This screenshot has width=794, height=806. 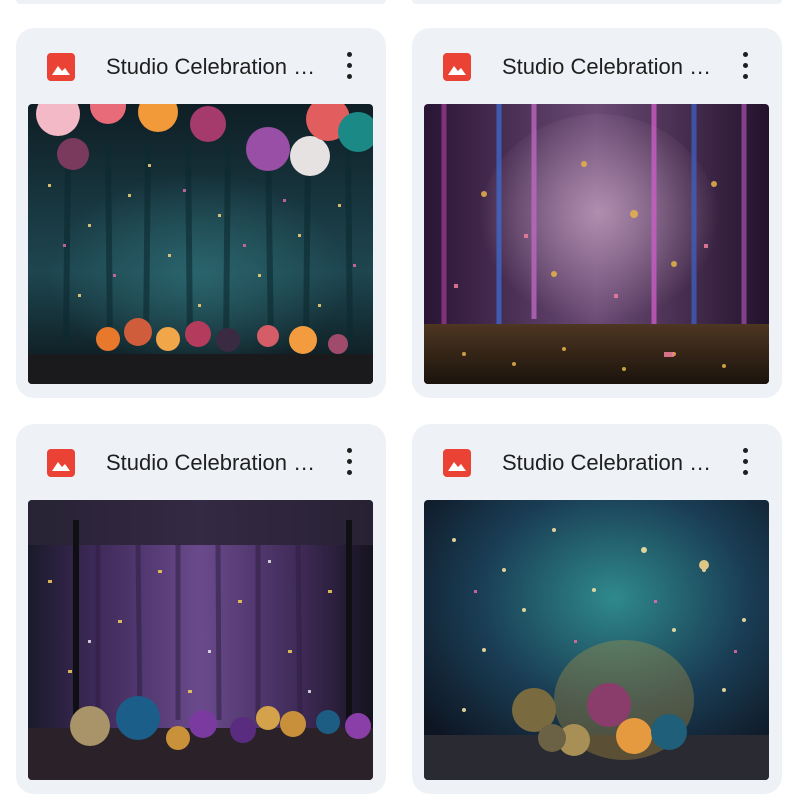 I want to click on file-title: Studio Celebration Backdrop 01, so click(x=211, y=67).